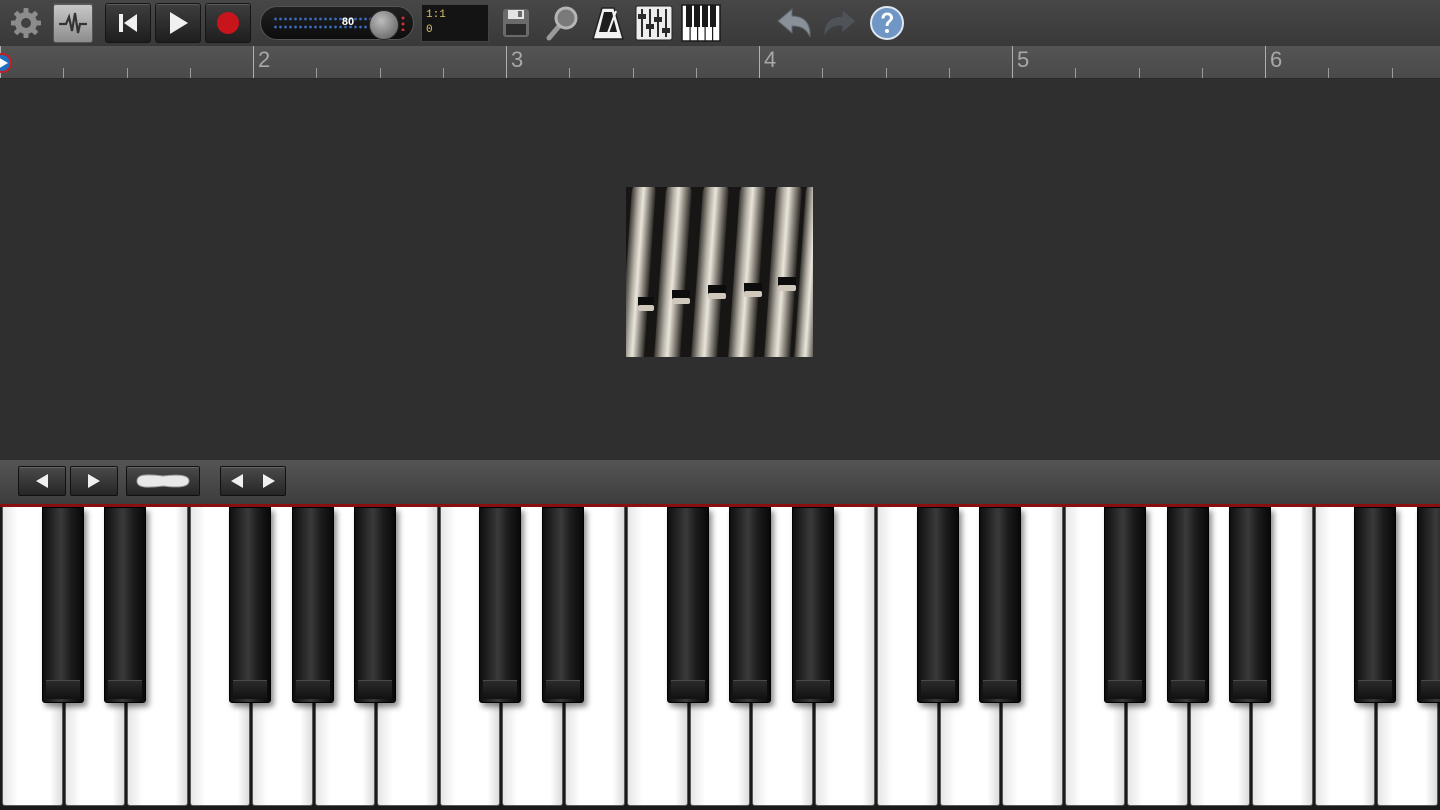 The height and width of the screenshot is (810, 1440). I want to click on record-icon, so click(228, 23).